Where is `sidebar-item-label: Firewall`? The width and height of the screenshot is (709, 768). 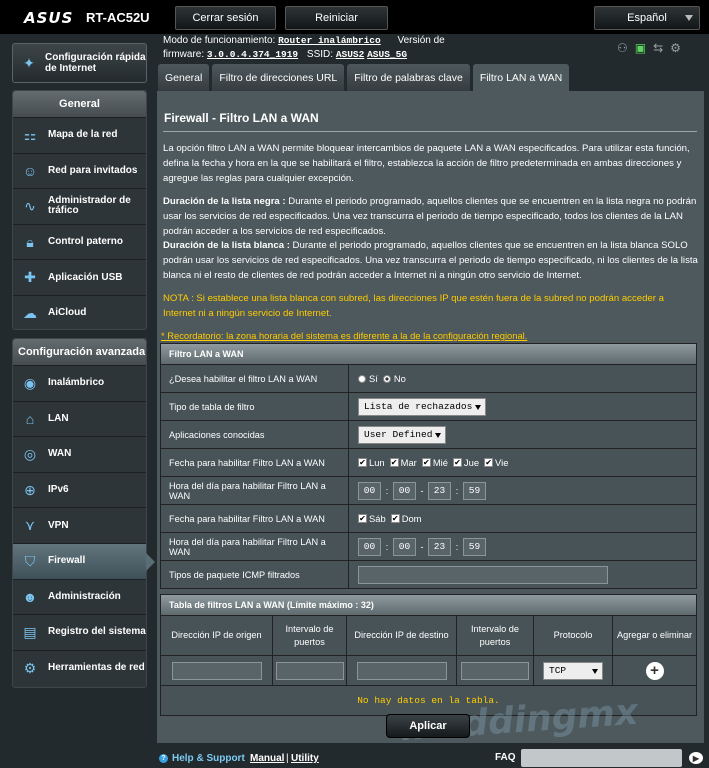 sidebar-item-label: Firewall is located at coordinates (67, 561).